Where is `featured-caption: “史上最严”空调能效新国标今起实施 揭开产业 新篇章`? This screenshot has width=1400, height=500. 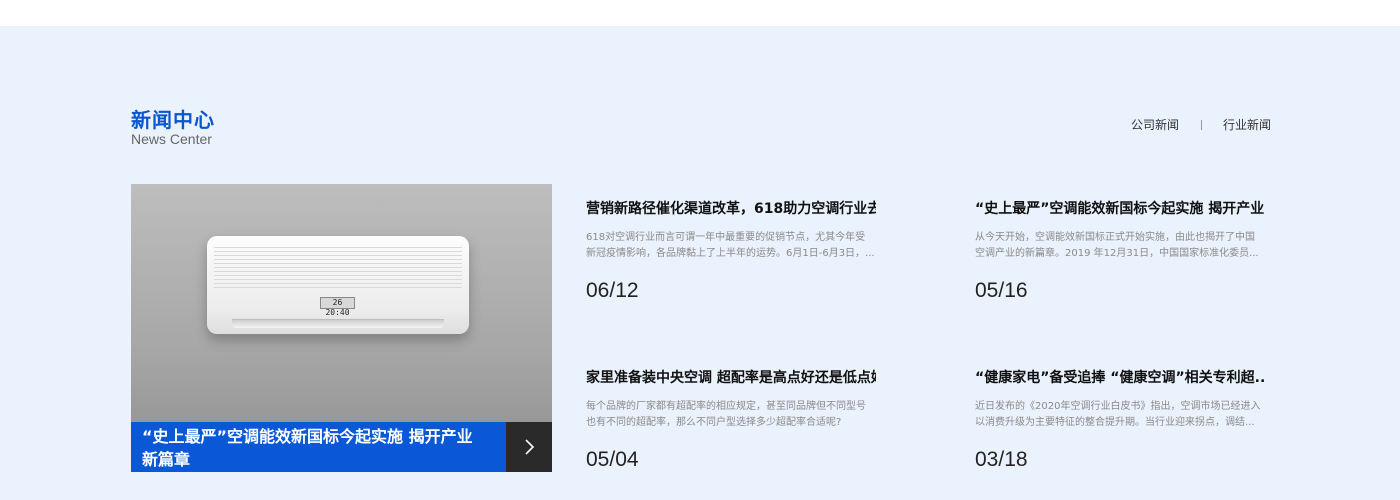
featured-caption: “史上最严”空调能效新国标今起实施 揭开产业 新篇章 is located at coordinates (318, 447).